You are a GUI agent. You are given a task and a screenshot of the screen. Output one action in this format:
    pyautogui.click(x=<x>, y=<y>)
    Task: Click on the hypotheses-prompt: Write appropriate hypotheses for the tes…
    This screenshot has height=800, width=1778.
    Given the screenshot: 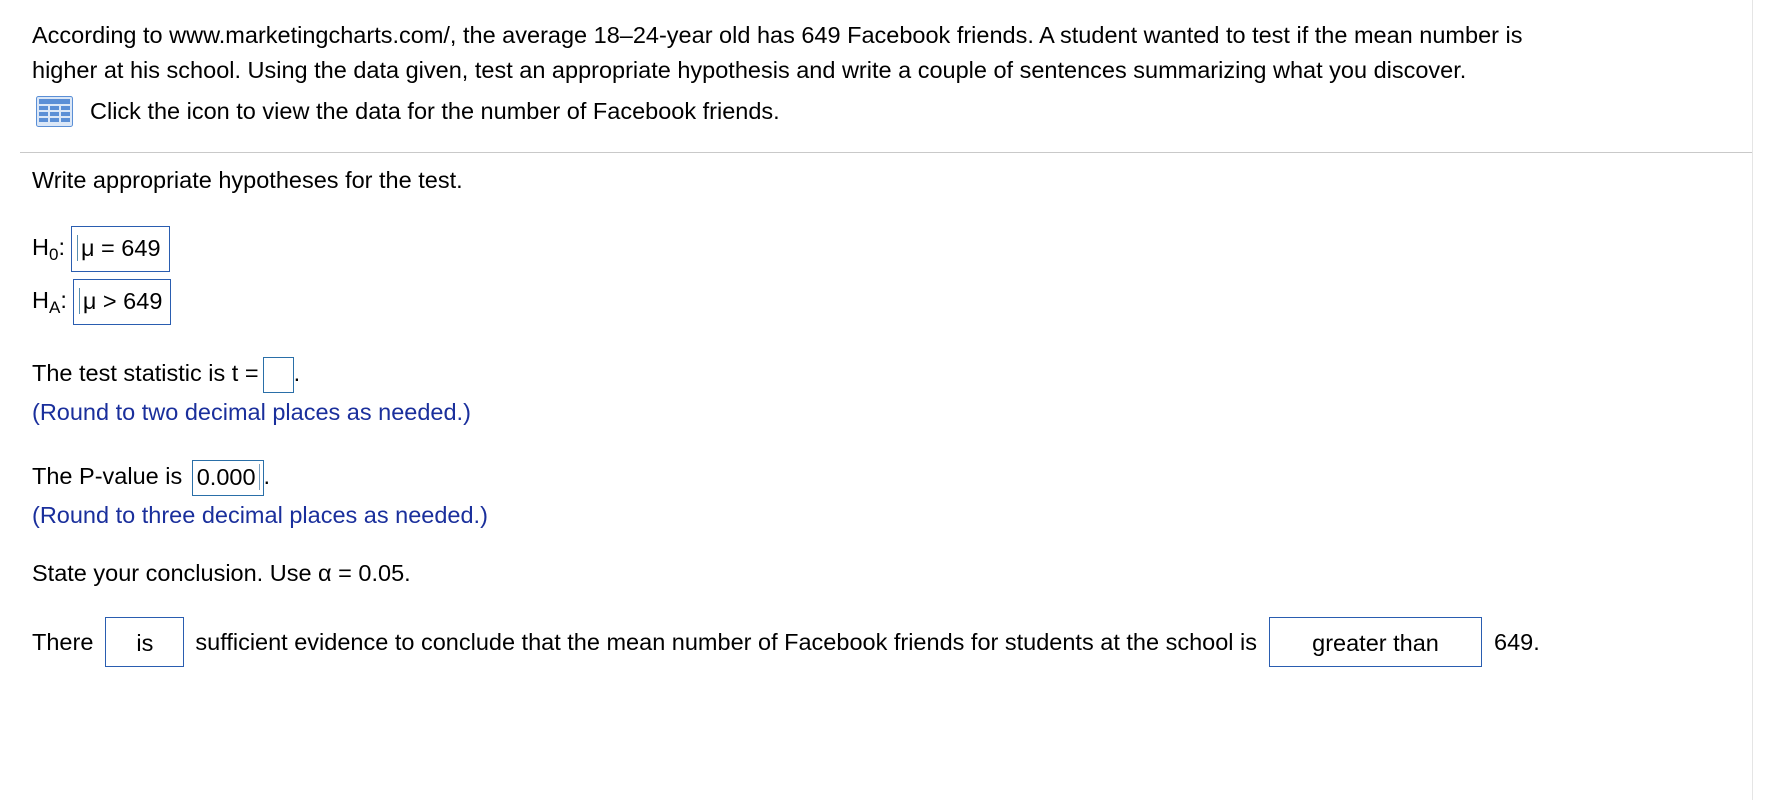 What is the action you would take?
    pyautogui.click(x=247, y=180)
    